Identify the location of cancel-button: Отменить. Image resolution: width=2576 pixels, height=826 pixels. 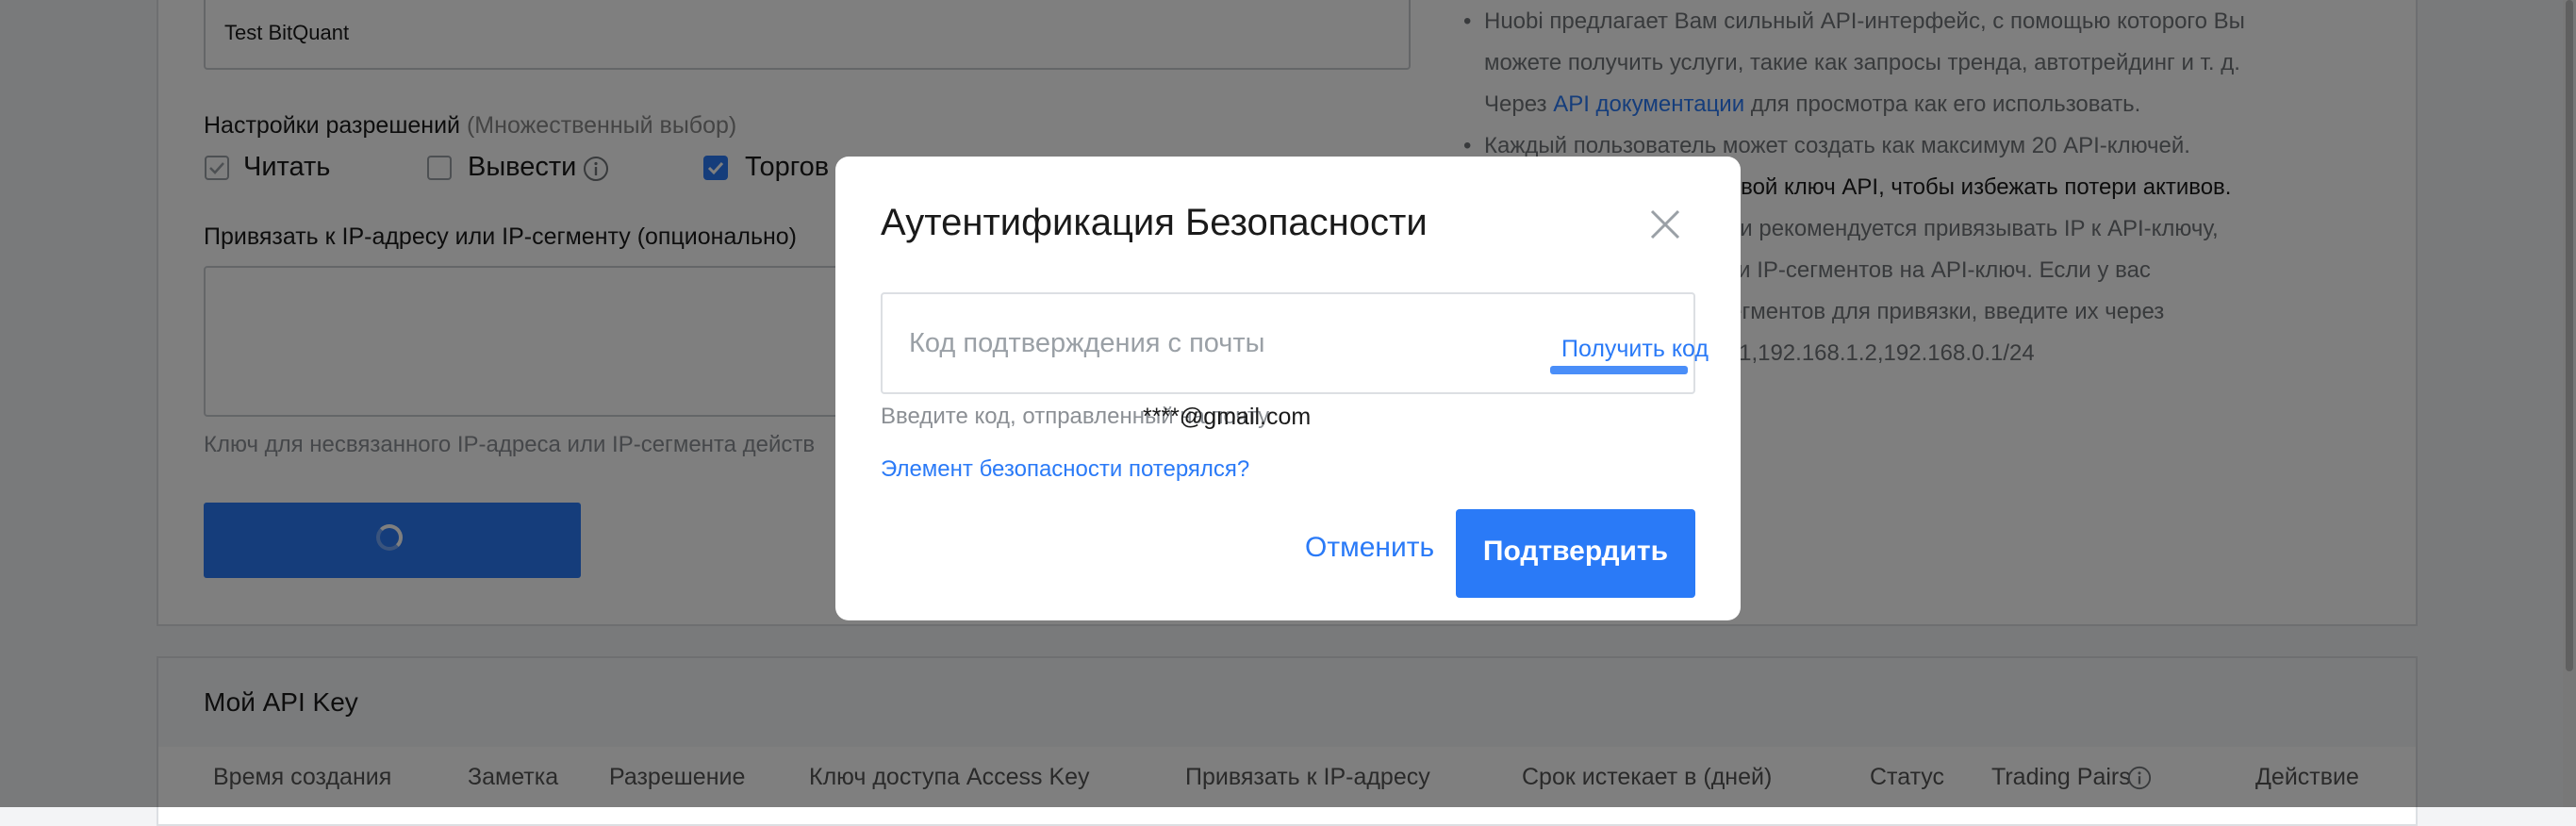
(1369, 548).